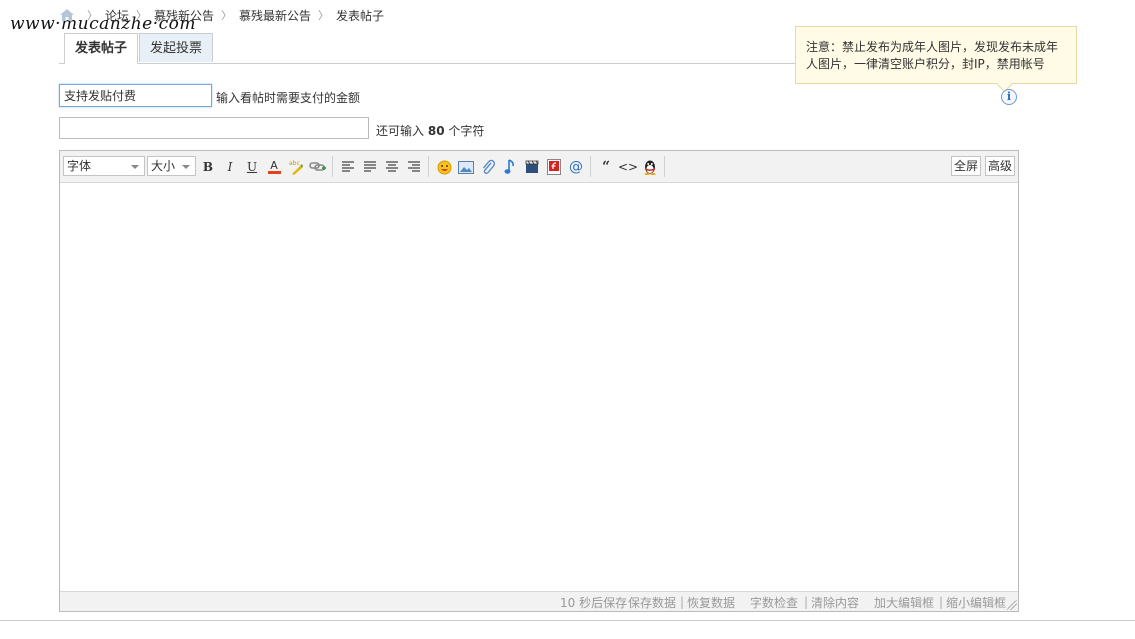  I want to click on resize-grip-icon, so click(1012, 605).